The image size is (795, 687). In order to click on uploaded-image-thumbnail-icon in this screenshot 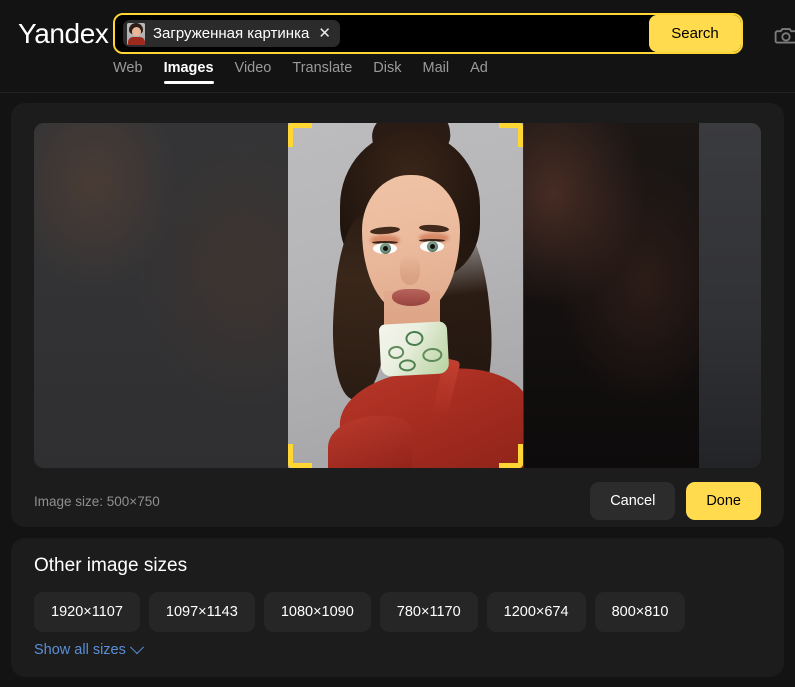, I will do `click(136, 33)`.